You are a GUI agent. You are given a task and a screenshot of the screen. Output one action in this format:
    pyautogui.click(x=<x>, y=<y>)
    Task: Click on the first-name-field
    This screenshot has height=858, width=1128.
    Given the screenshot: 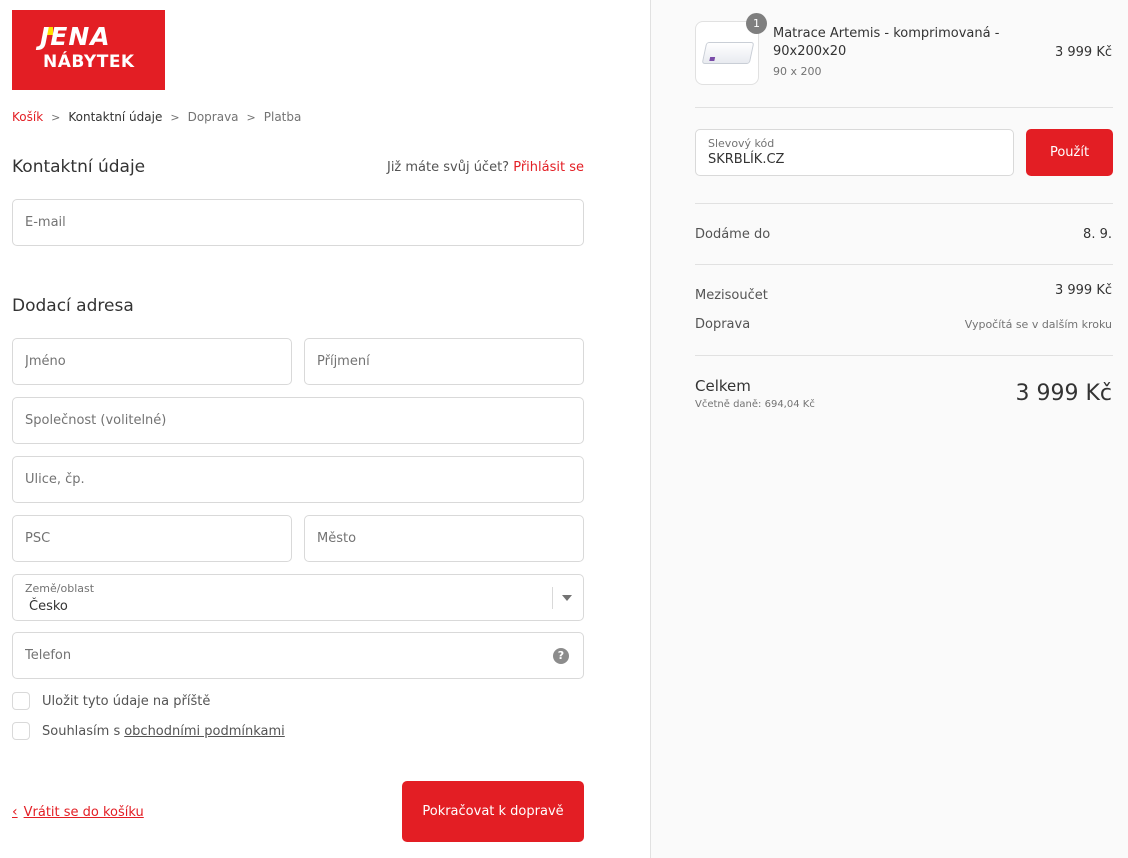 What is the action you would take?
    pyautogui.click(x=152, y=361)
    